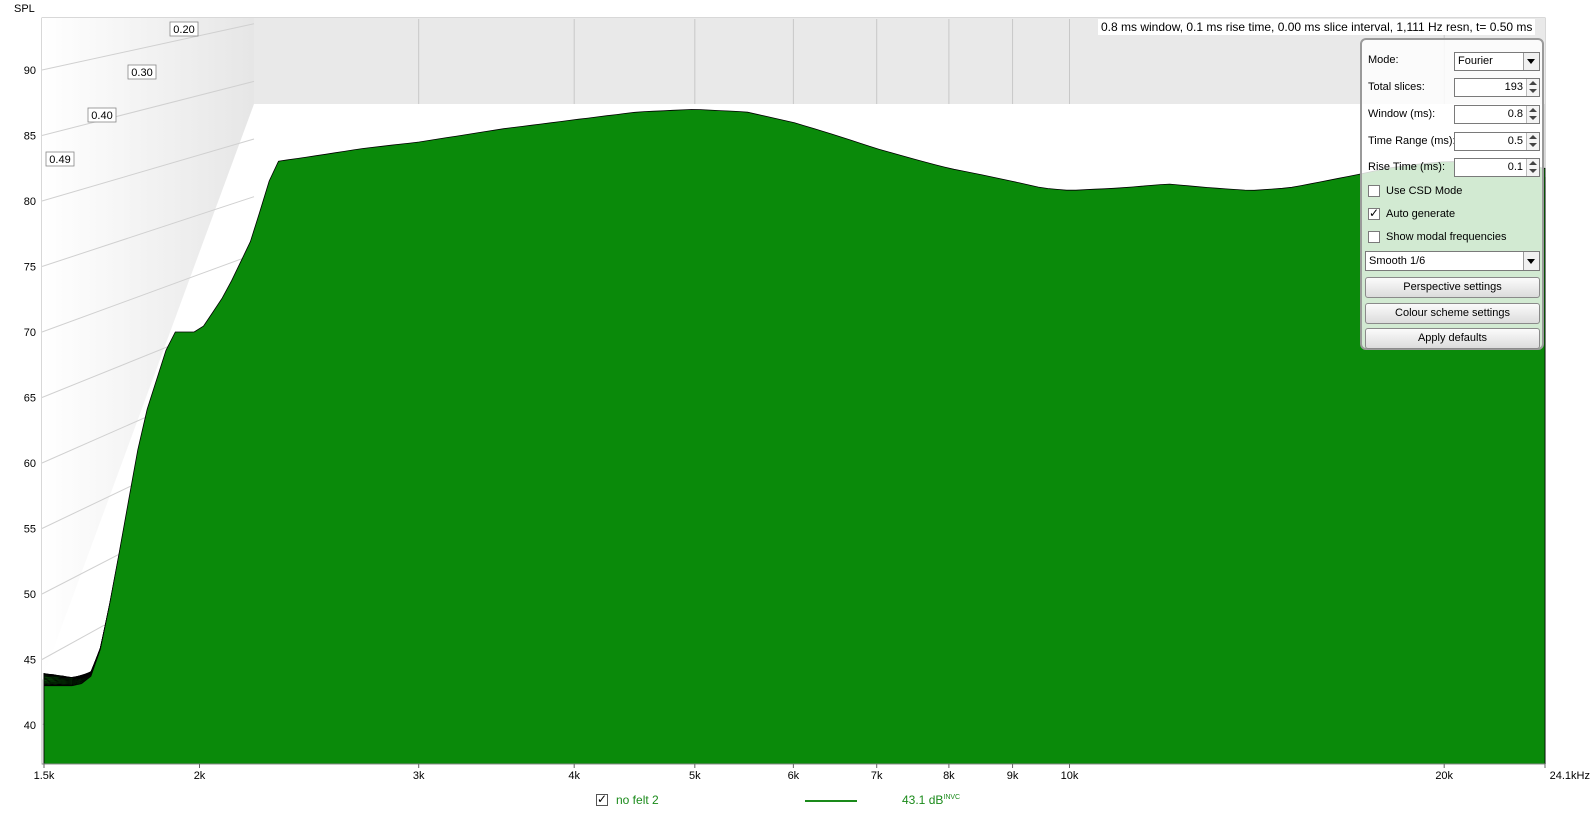 Image resolution: width=1592 pixels, height=827 pixels. Describe the element at coordinates (812, 773) in the screenshot. I see `x-axis: 1.5k 2k 3k 4k 5k 6k 7k 8k 9k 10k 20k 24.1kHz` at that location.